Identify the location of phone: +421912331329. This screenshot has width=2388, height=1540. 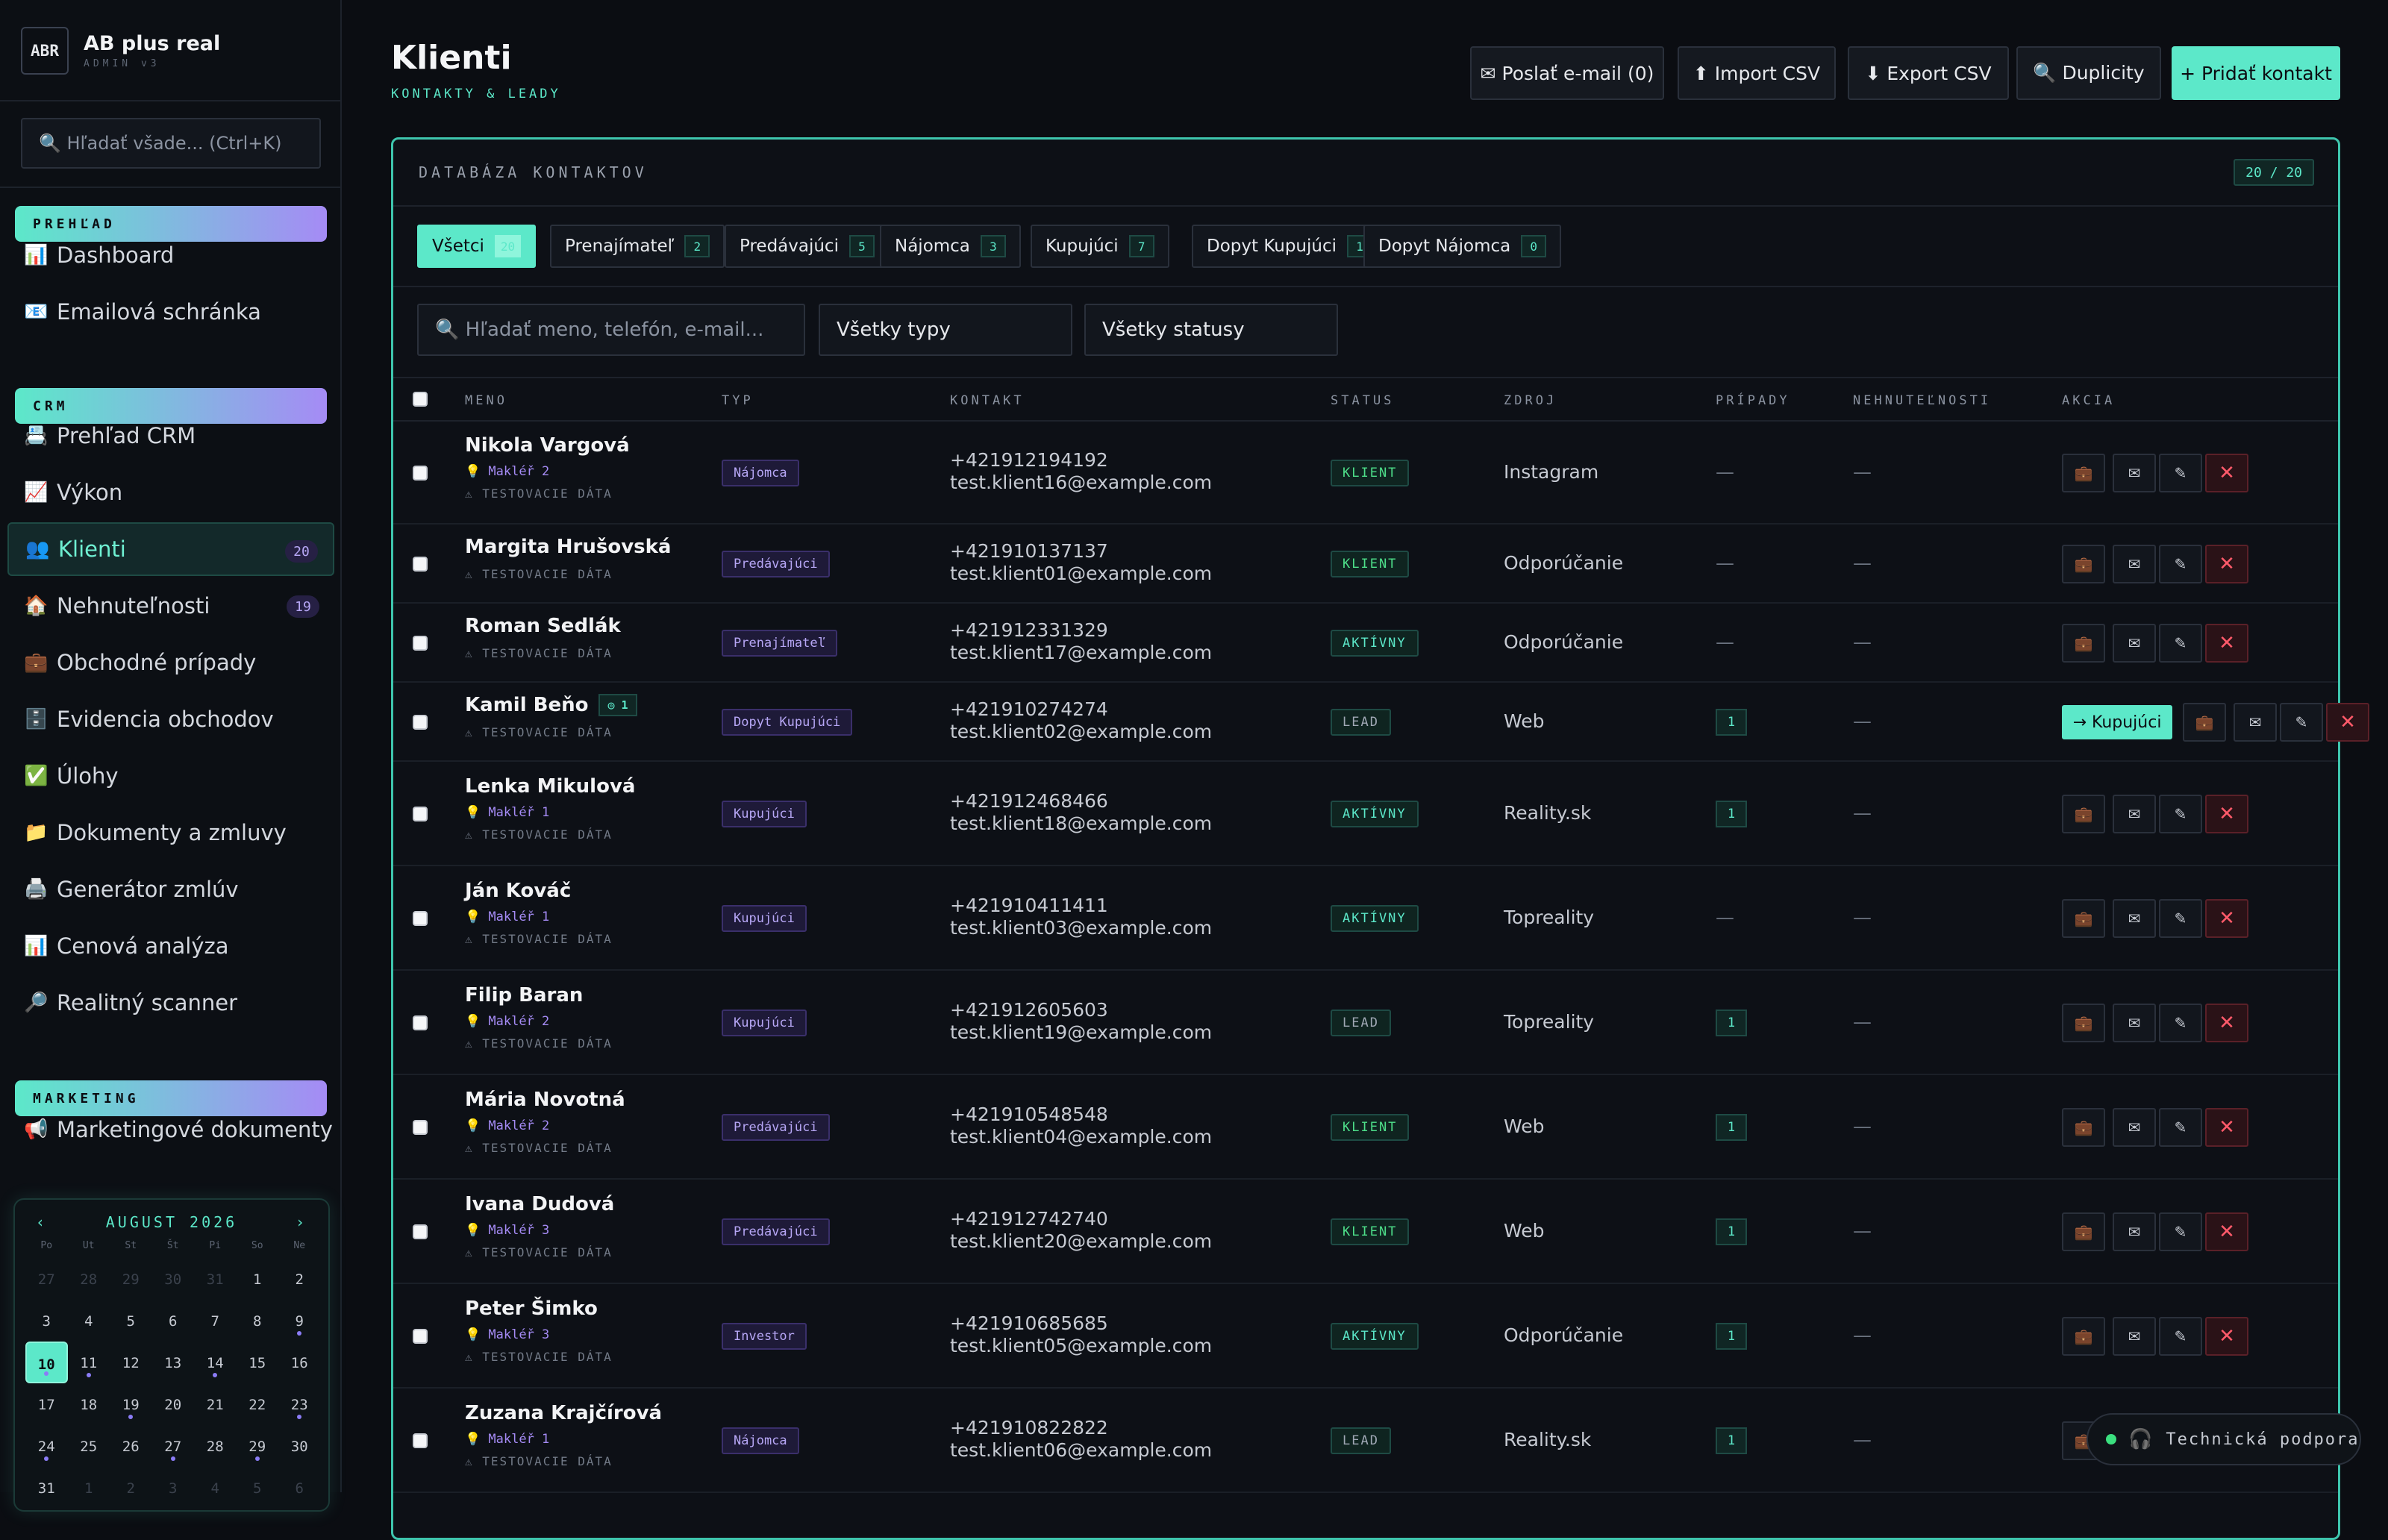
(1029, 630).